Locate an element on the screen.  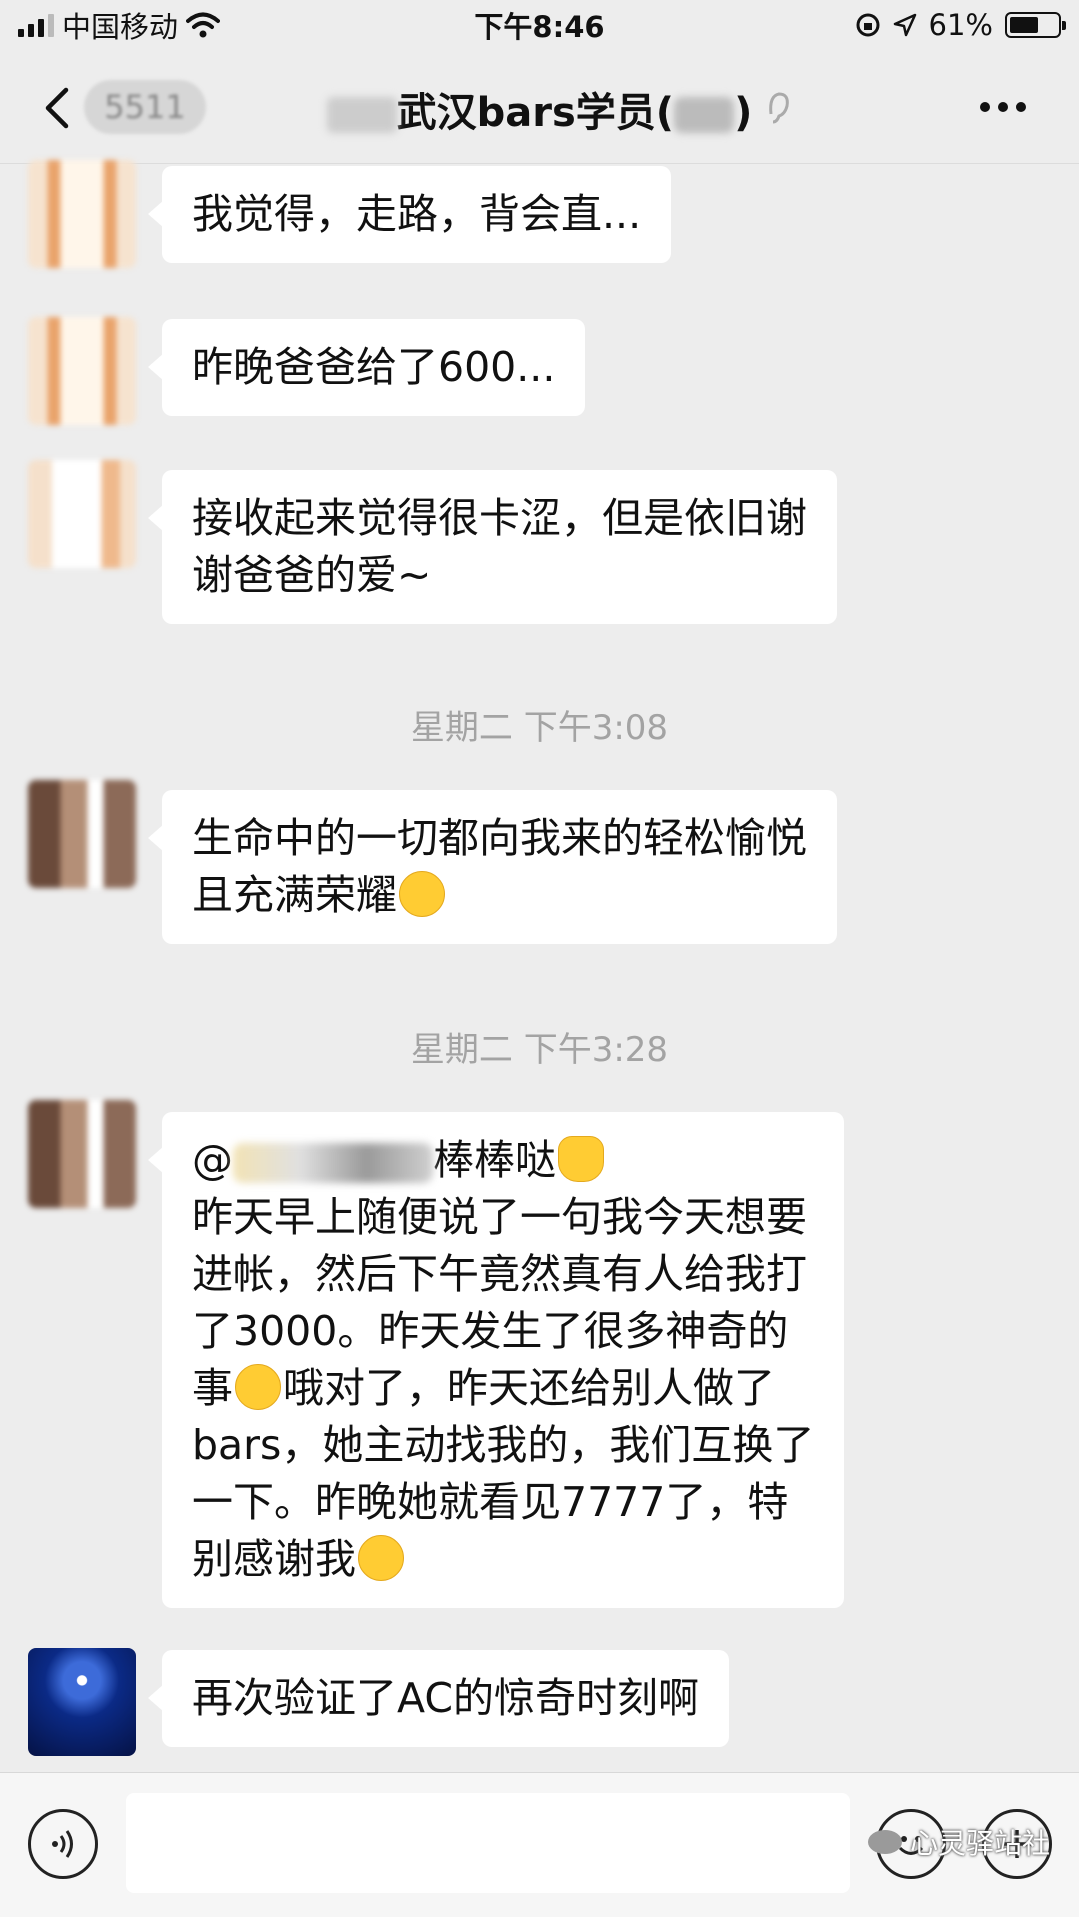
battery-percent: 61% is located at coordinates (960, 25).